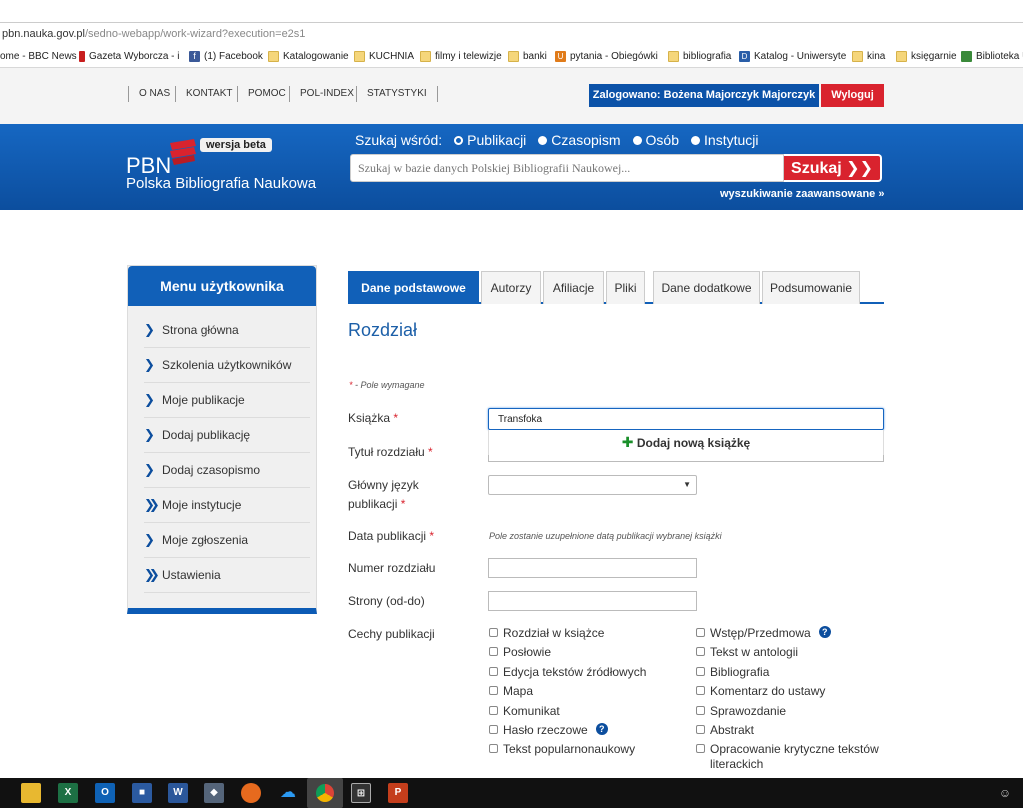  I want to click on tab-afiliacje: Afiliacje, so click(573, 287).